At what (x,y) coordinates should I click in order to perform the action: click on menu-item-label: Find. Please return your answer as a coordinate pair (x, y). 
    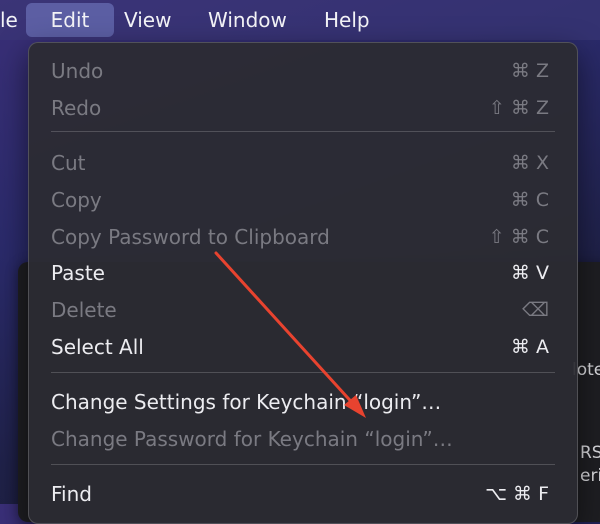
    Looking at the image, I should click on (71, 494).